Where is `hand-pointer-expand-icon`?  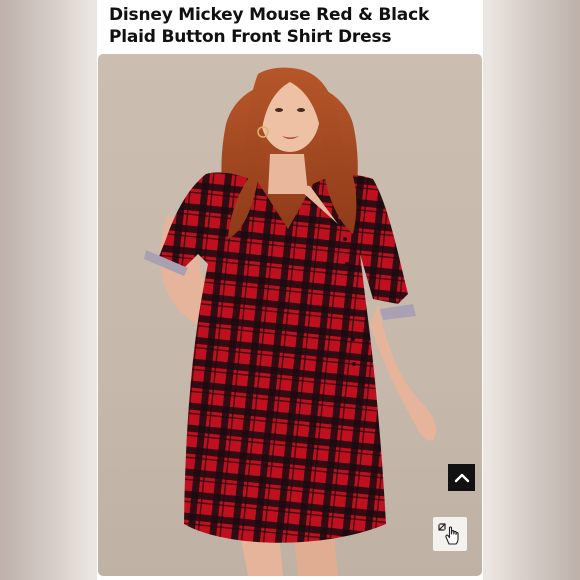 hand-pointer-expand-icon is located at coordinates (448, 534).